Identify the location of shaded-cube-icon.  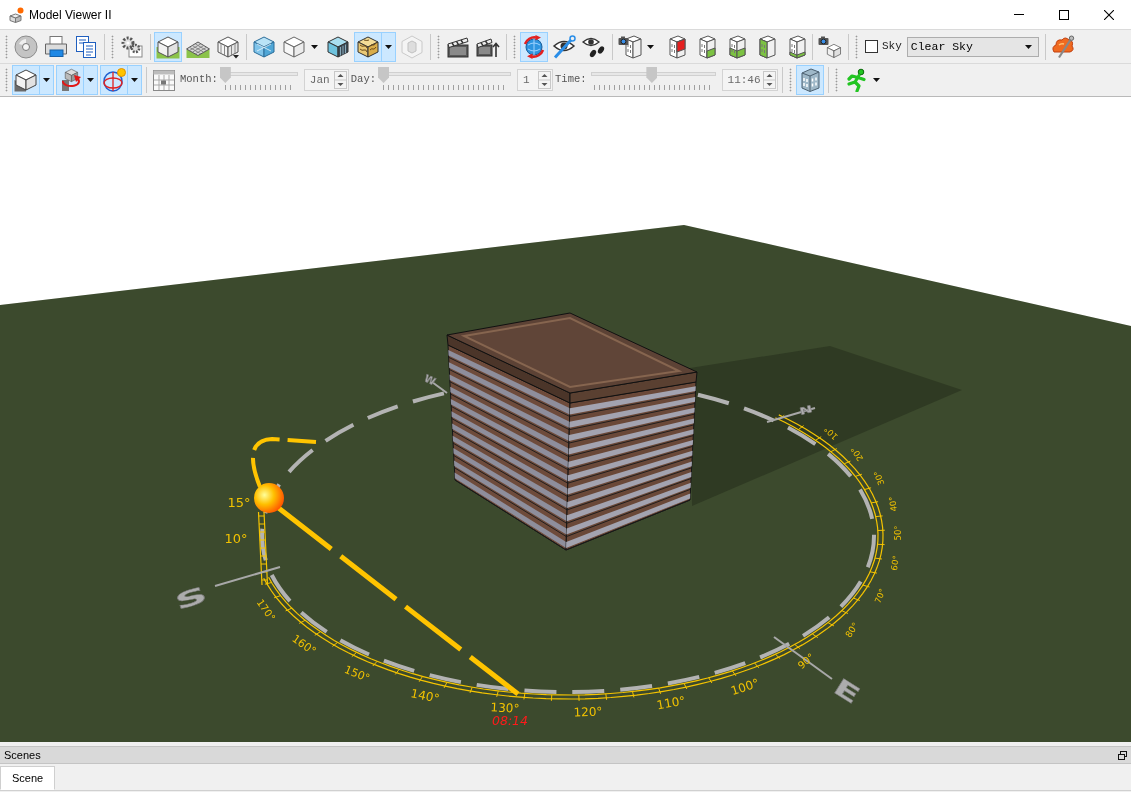
(338, 46).